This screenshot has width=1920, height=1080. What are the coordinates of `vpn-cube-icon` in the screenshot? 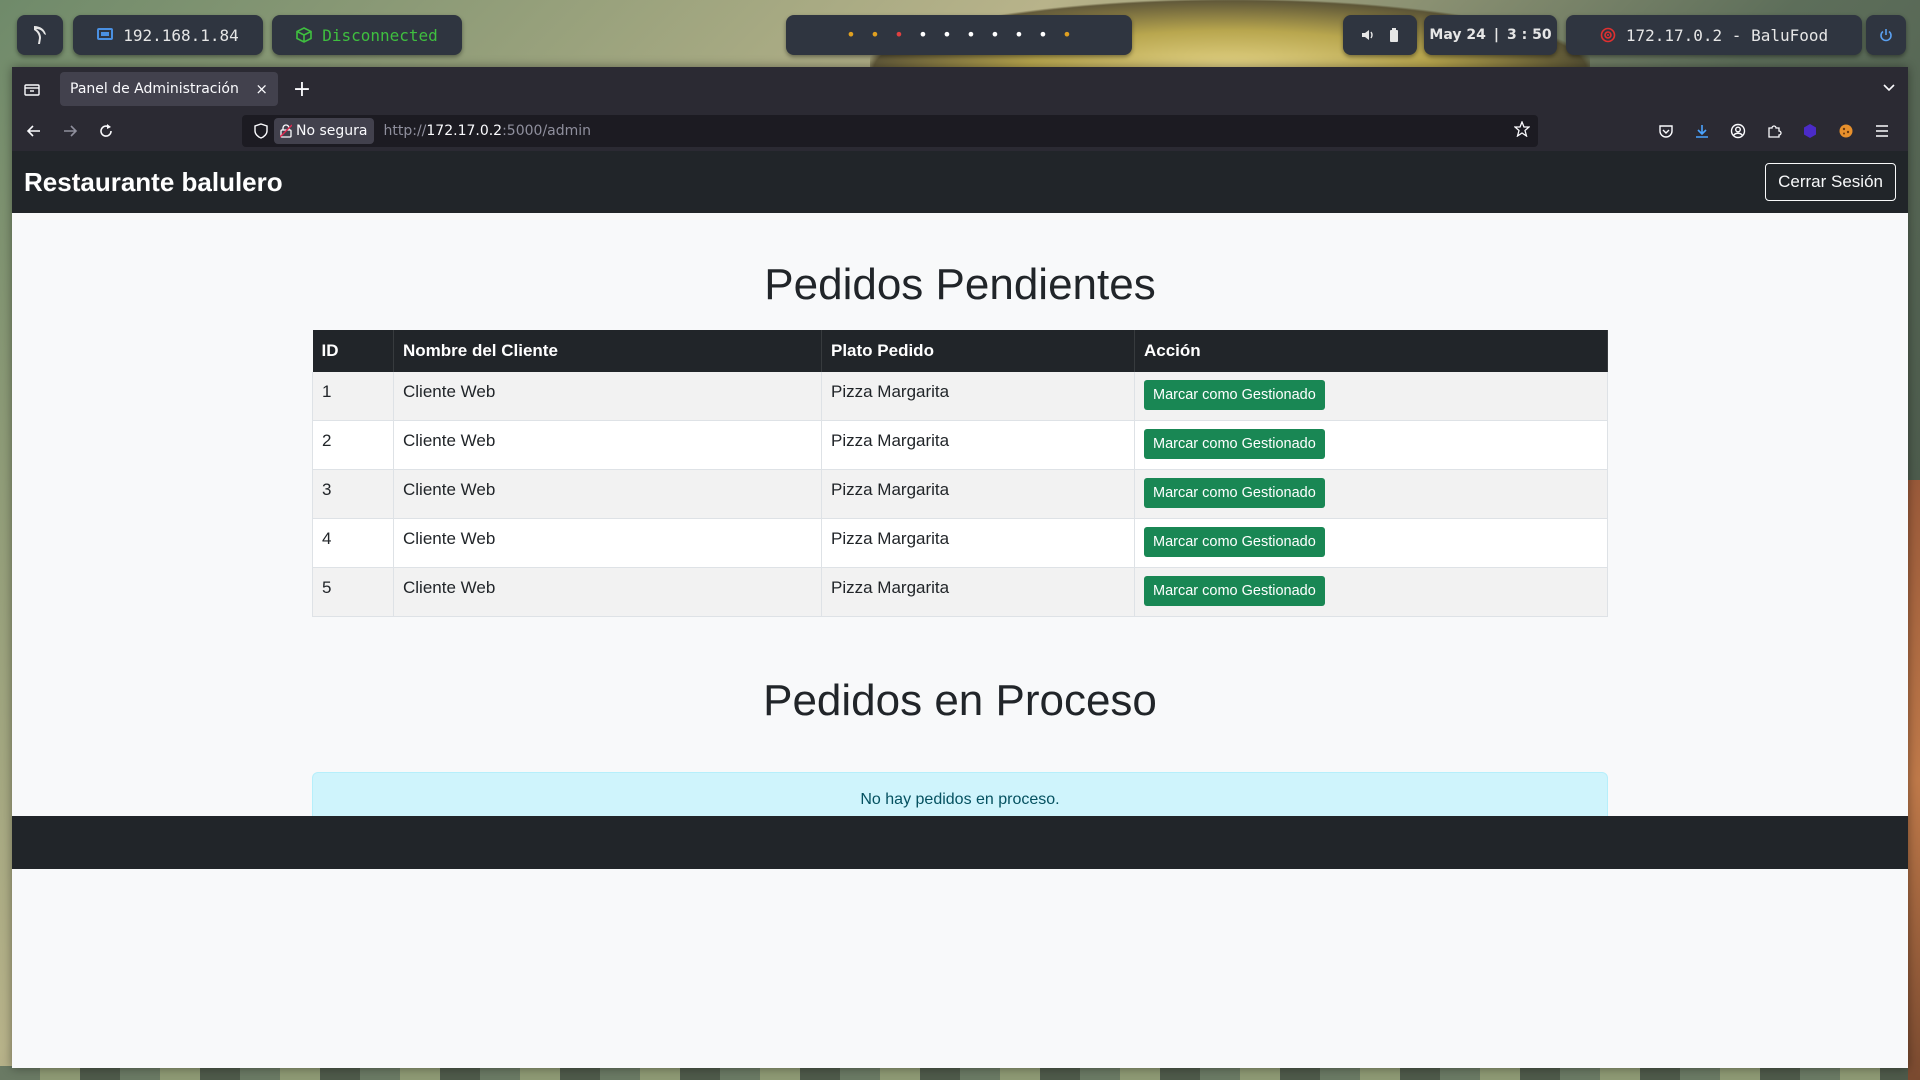 It's located at (304, 35).